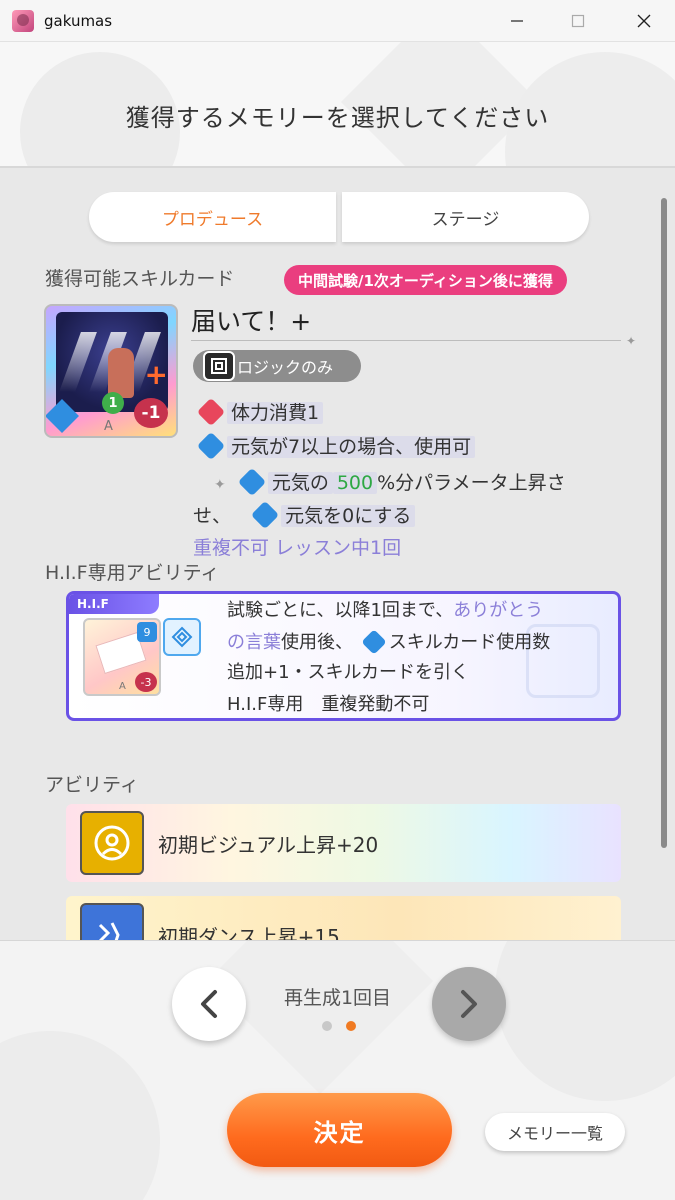 The height and width of the screenshot is (1200, 675). I want to click on app-icon, so click(23, 20).